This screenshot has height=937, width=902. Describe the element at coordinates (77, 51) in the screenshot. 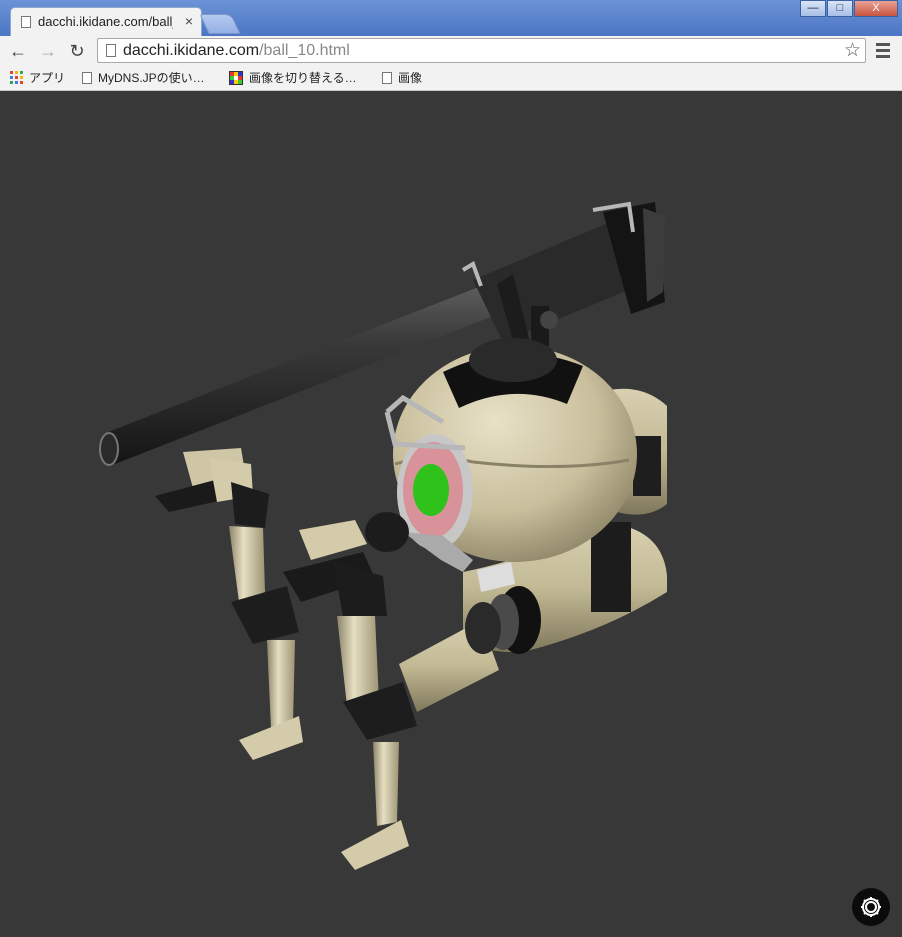

I see `reload-button: ↻` at that location.